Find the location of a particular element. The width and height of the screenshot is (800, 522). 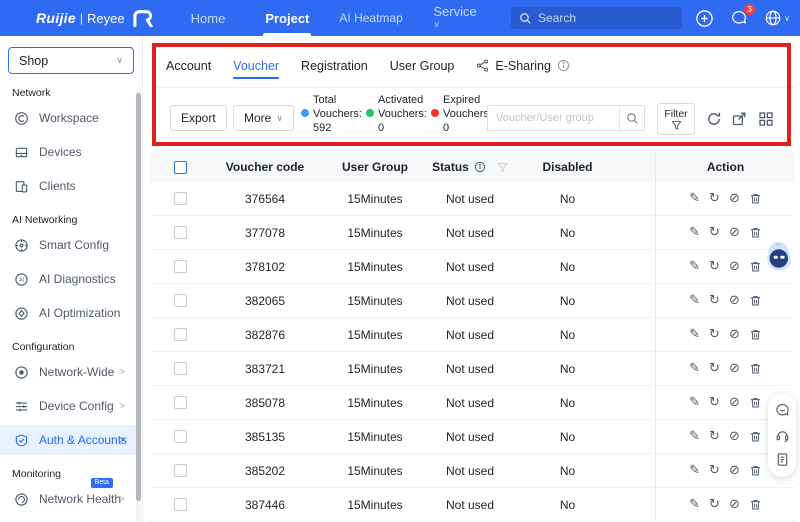

status-filter-funnel-icon is located at coordinates (502, 167).